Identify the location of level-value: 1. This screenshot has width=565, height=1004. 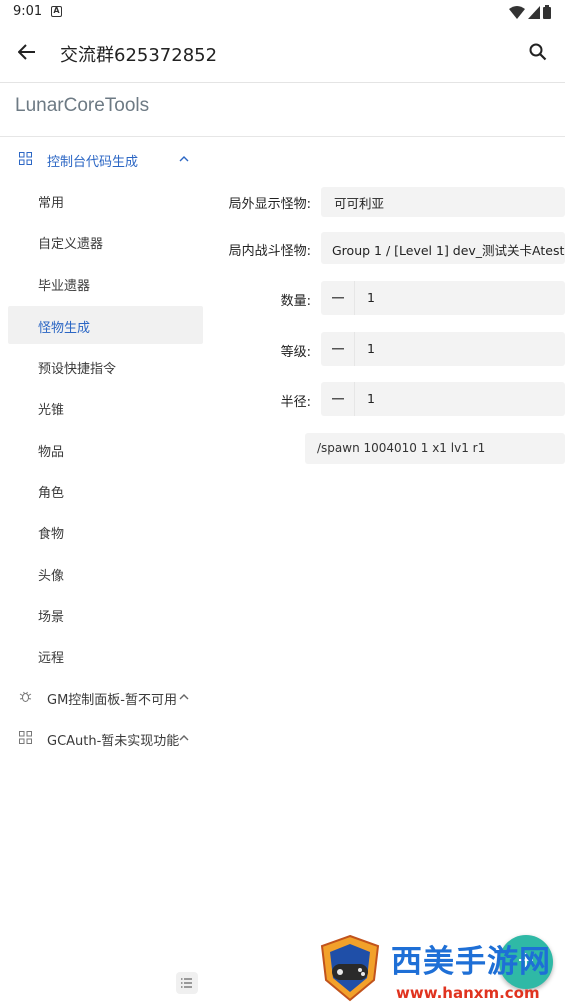
(371, 348).